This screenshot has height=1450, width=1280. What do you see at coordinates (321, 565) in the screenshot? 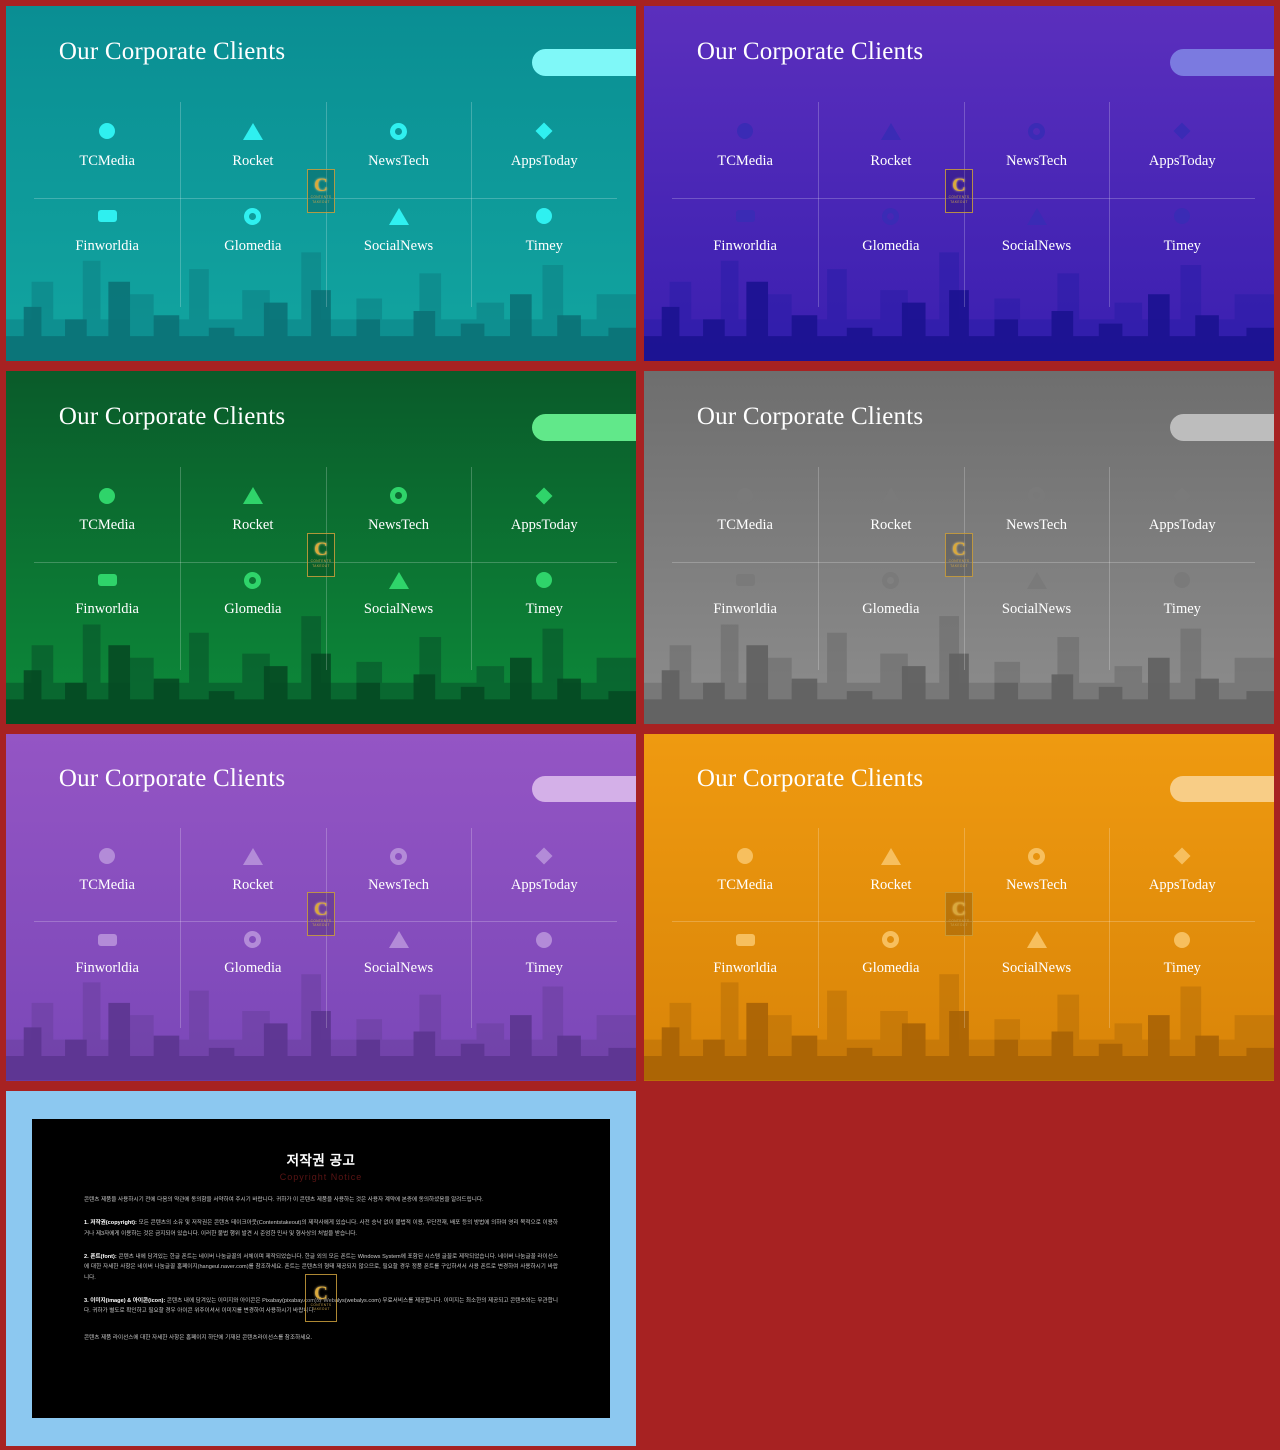
I see `watermark-line2: TAKEOUT` at bounding box center [321, 565].